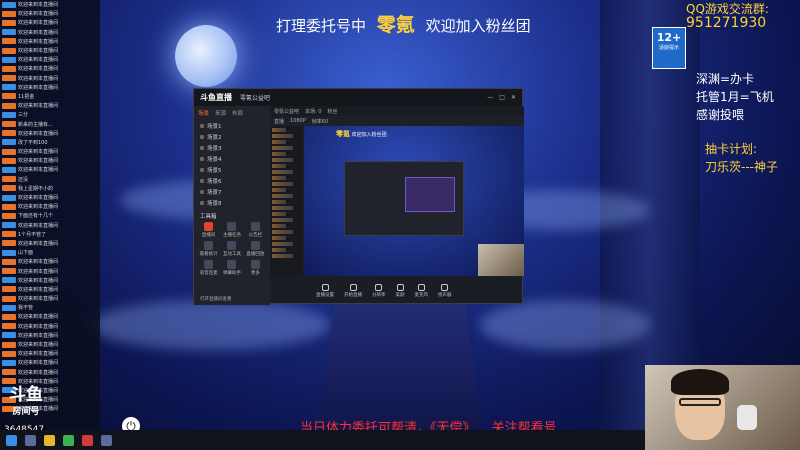  What do you see at coordinates (237, 113) in the screenshot?
I see `tab-layout: 布局` at bounding box center [237, 113].